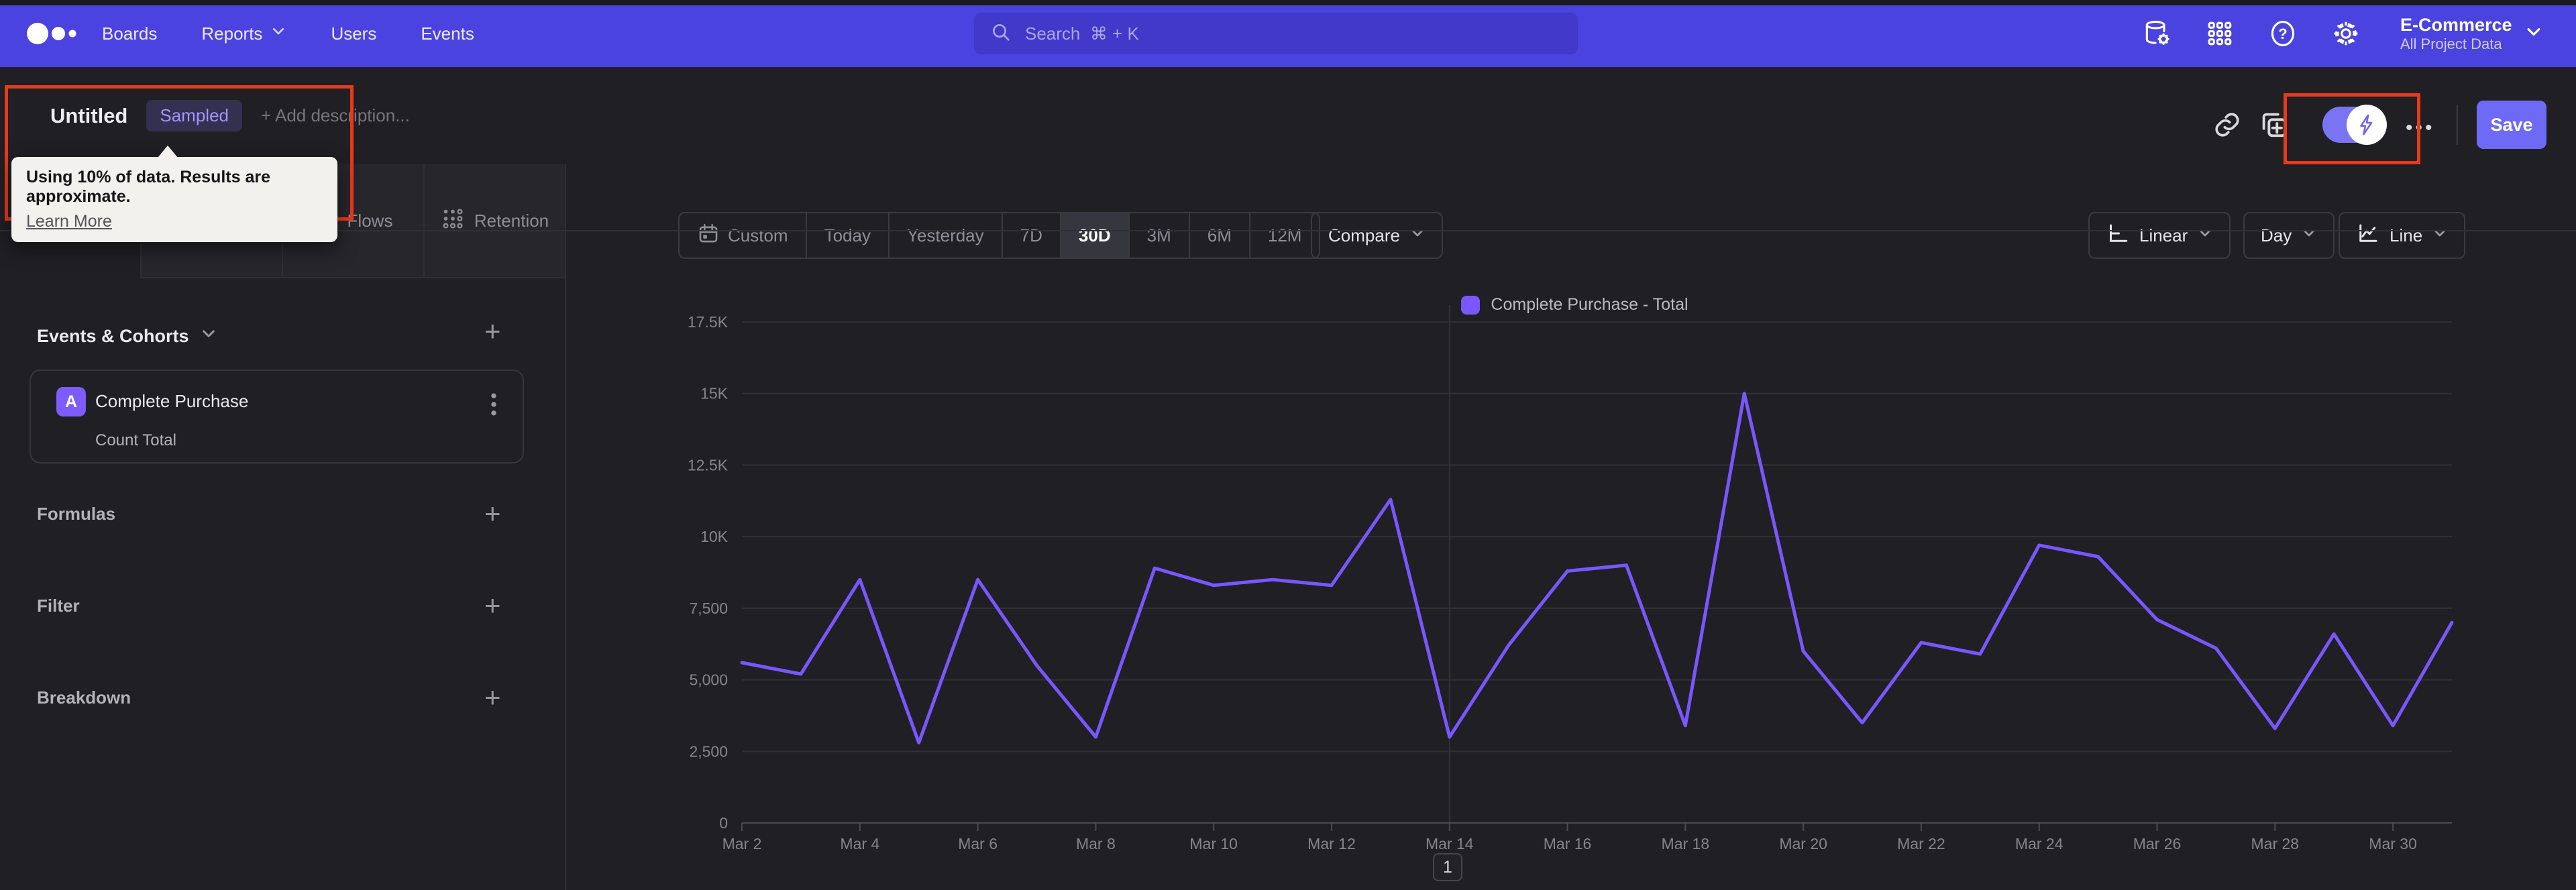  What do you see at coordinates (58, 606) in the screenshot?
I see `section-label: Filter` at bounding box center [58, 606].